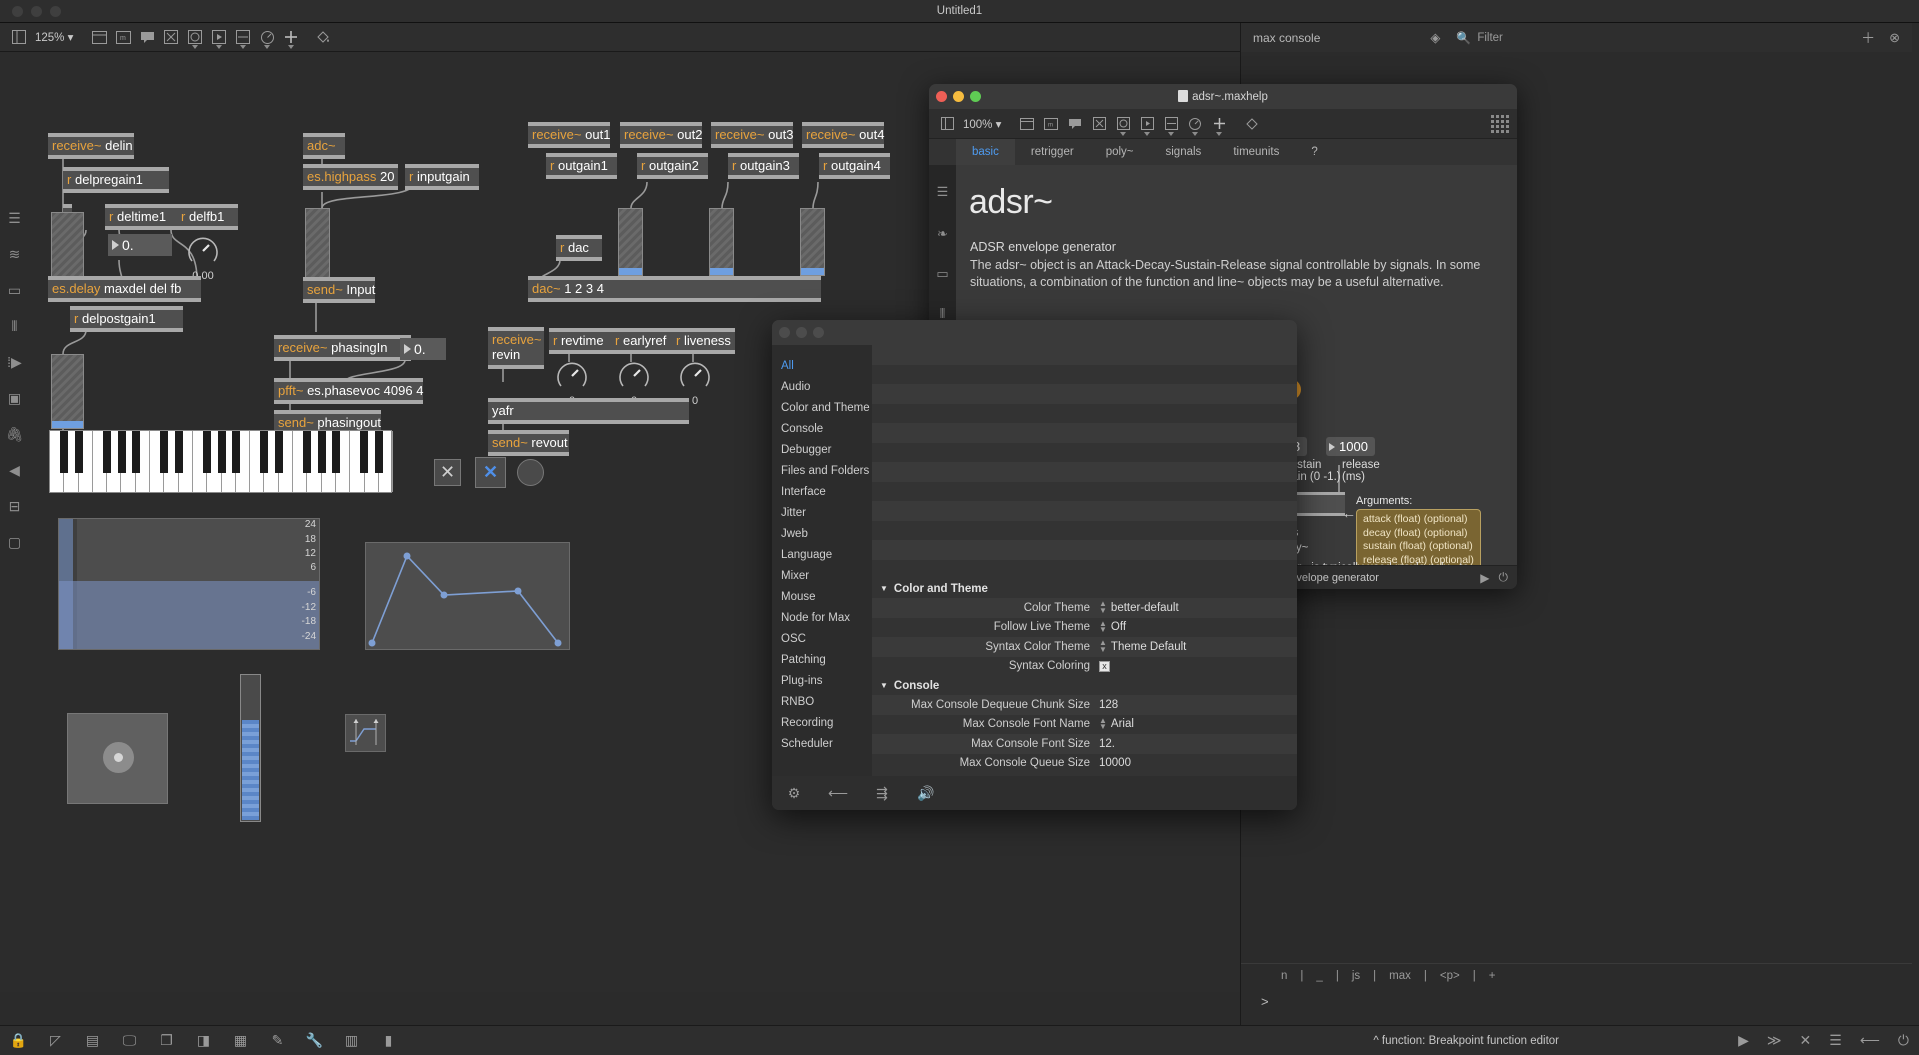  I want to click on token: n, so click(1284, 976).